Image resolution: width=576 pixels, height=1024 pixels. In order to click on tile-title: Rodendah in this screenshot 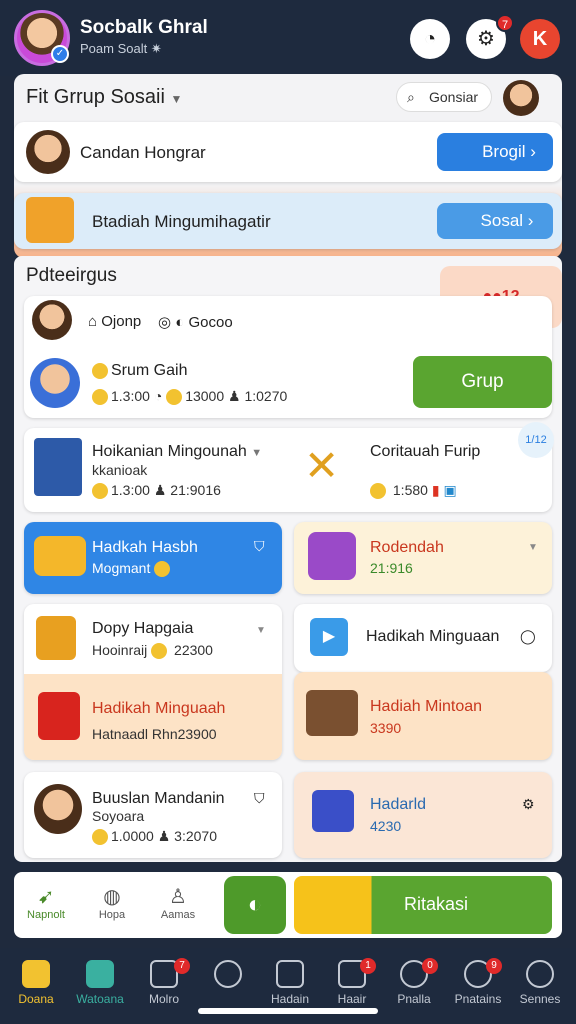, I will do `click(407, 547)`.